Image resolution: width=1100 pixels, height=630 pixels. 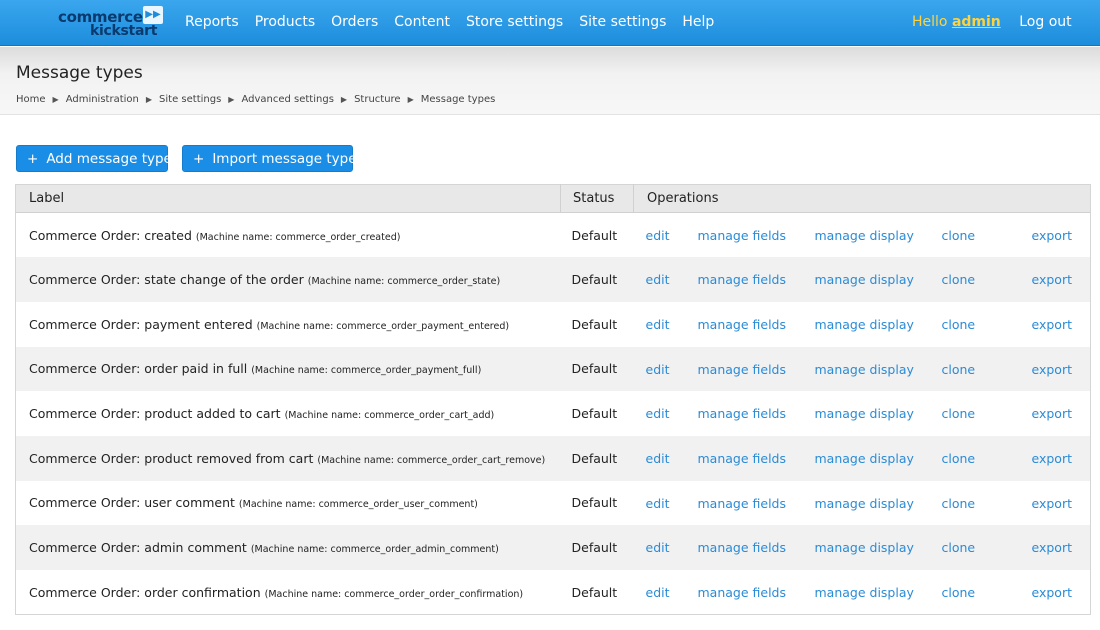 I want to click on nav-products: Products, so click(x=285, y=22).